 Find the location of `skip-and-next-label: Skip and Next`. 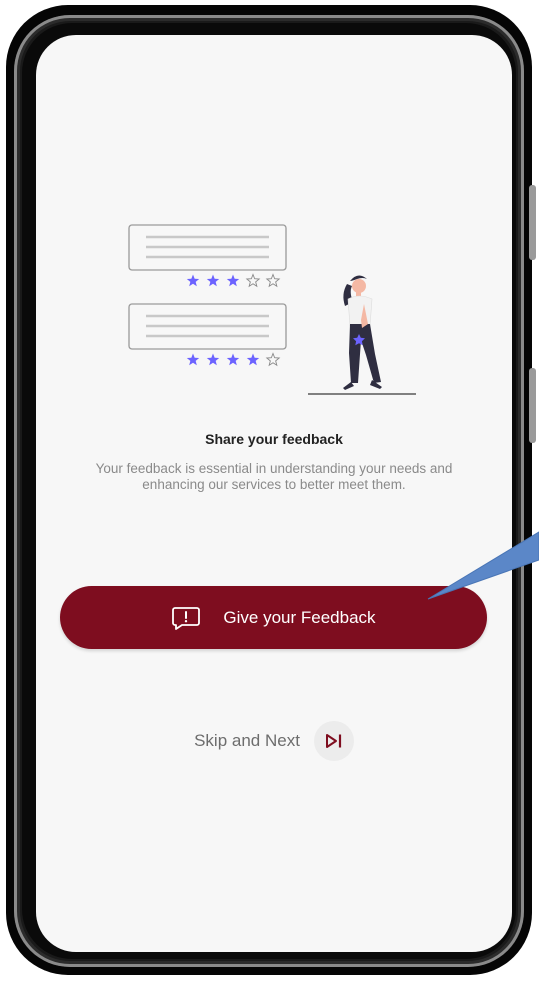

skip-and-next-label: Skip and Next is located at coordinates (247, 740).